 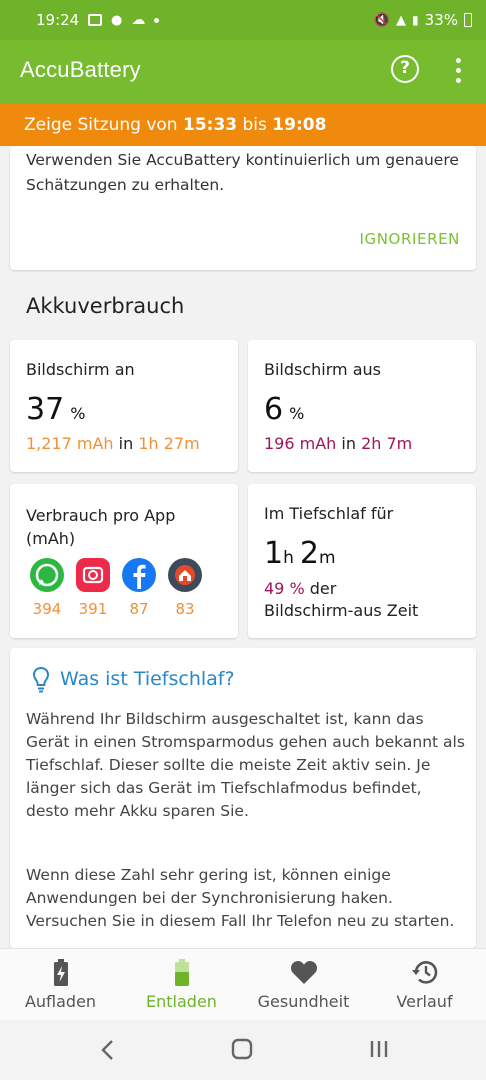 What do you see at coordinates (93, 575) in the screenshot?
I see `instagram-icon` at bounding box center [93, 575].